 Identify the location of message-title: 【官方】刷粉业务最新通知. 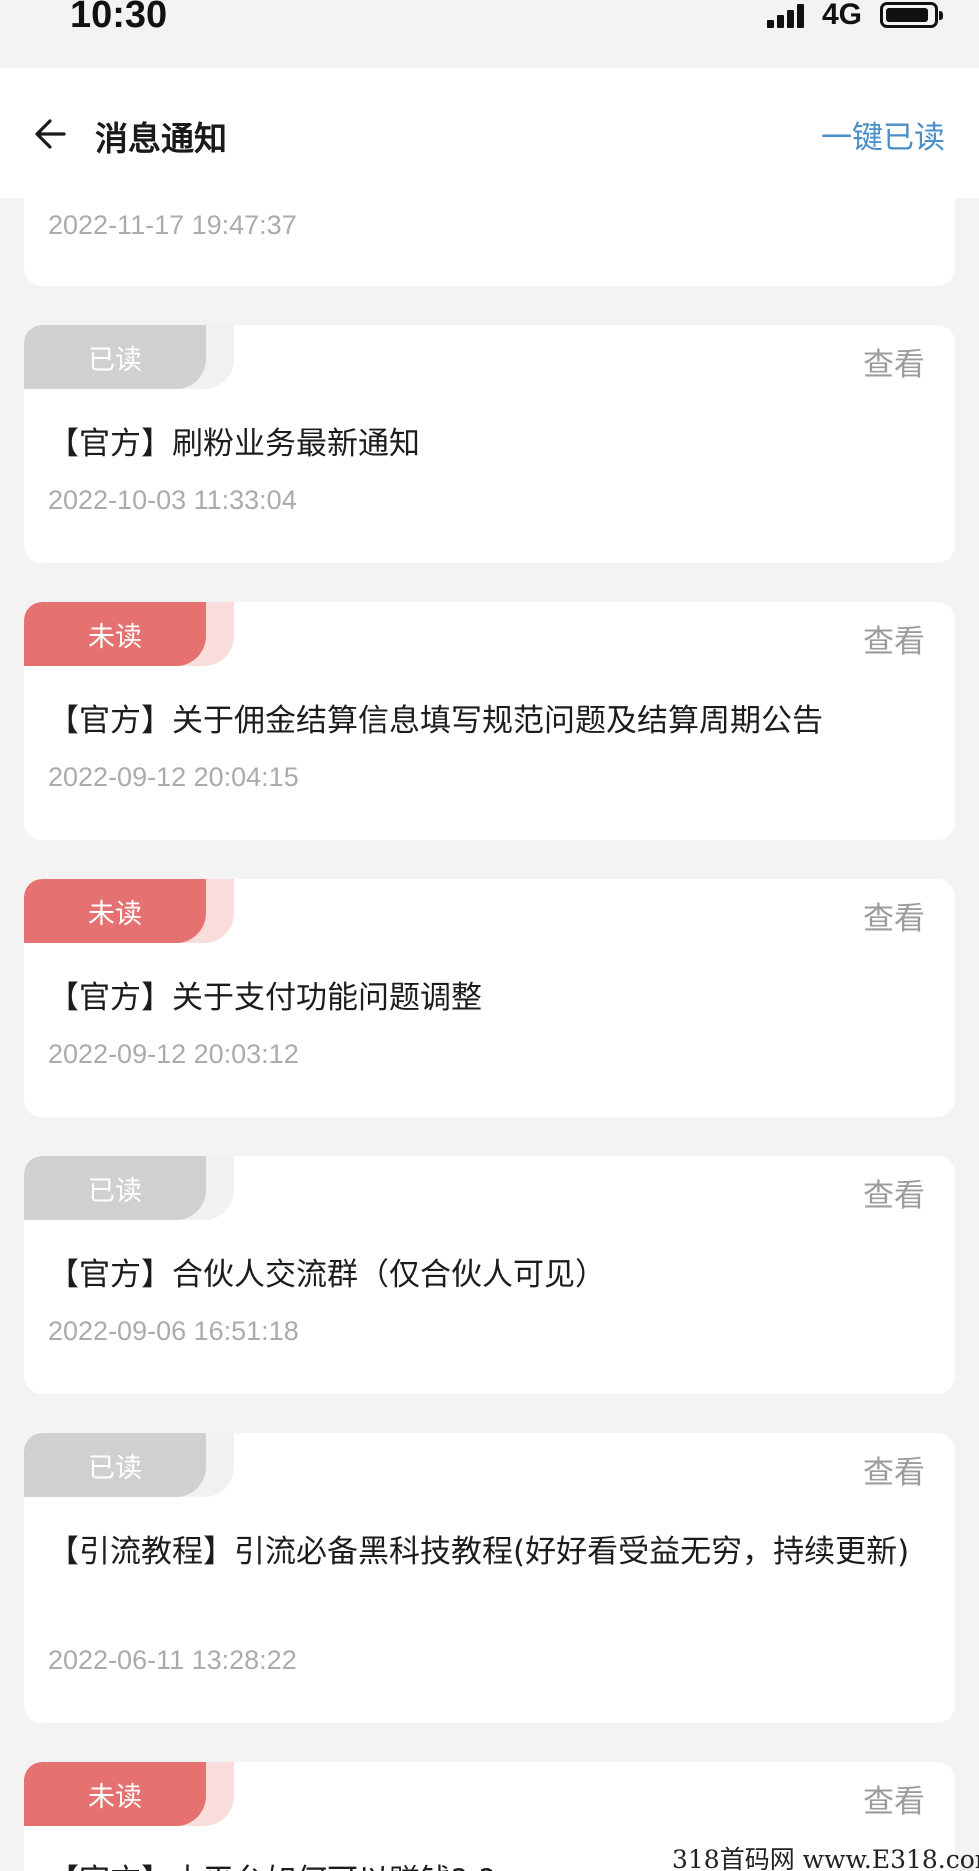
(234, 444).